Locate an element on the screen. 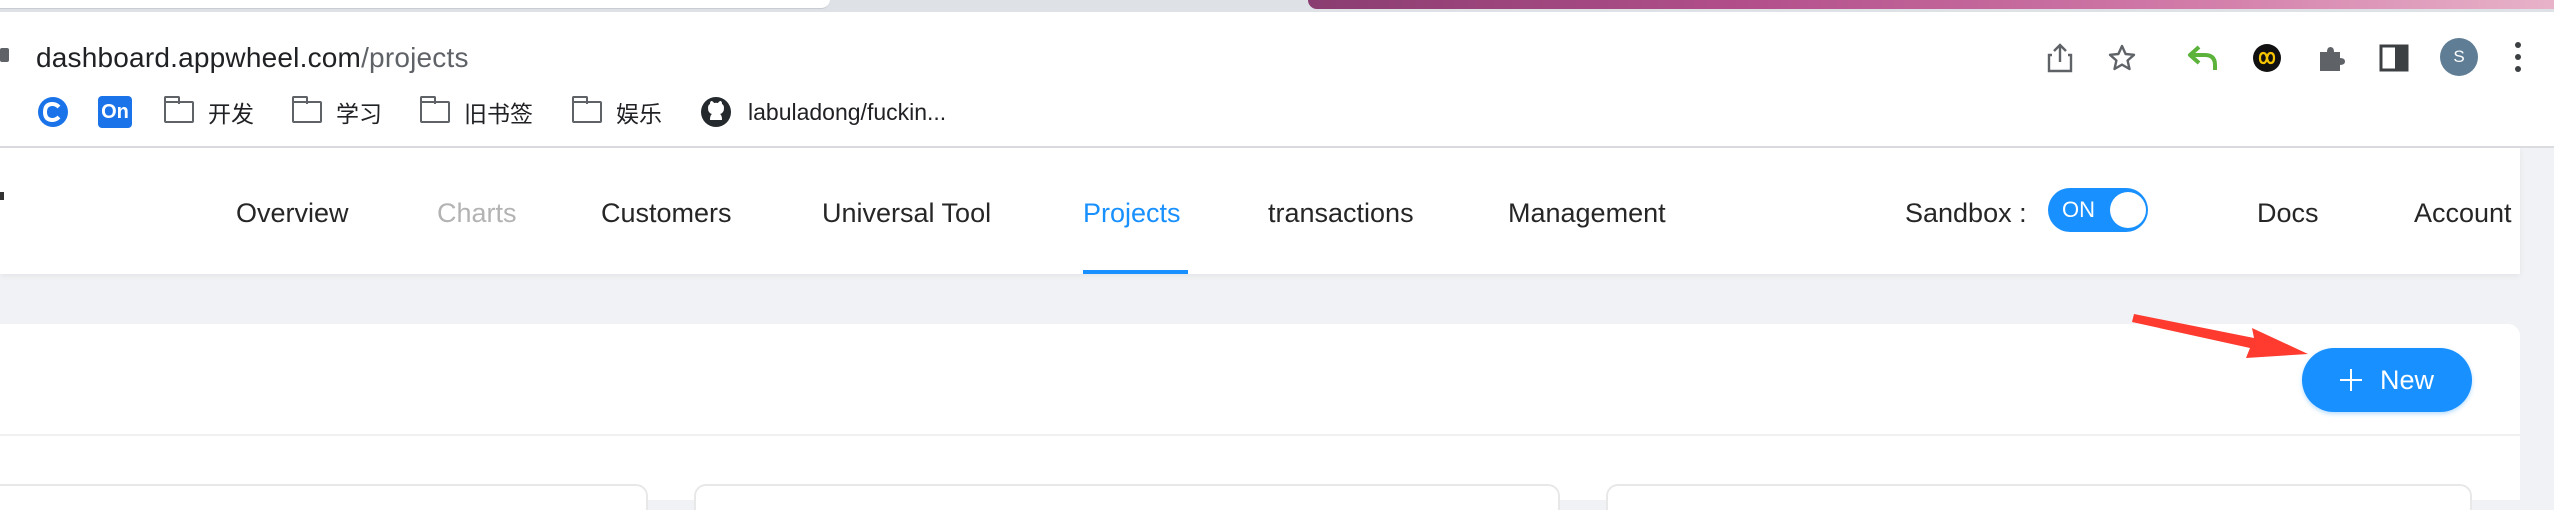 The image size is (2554, 510). bookmark-folder-study: 学习 is located at coordinates (337, 112).